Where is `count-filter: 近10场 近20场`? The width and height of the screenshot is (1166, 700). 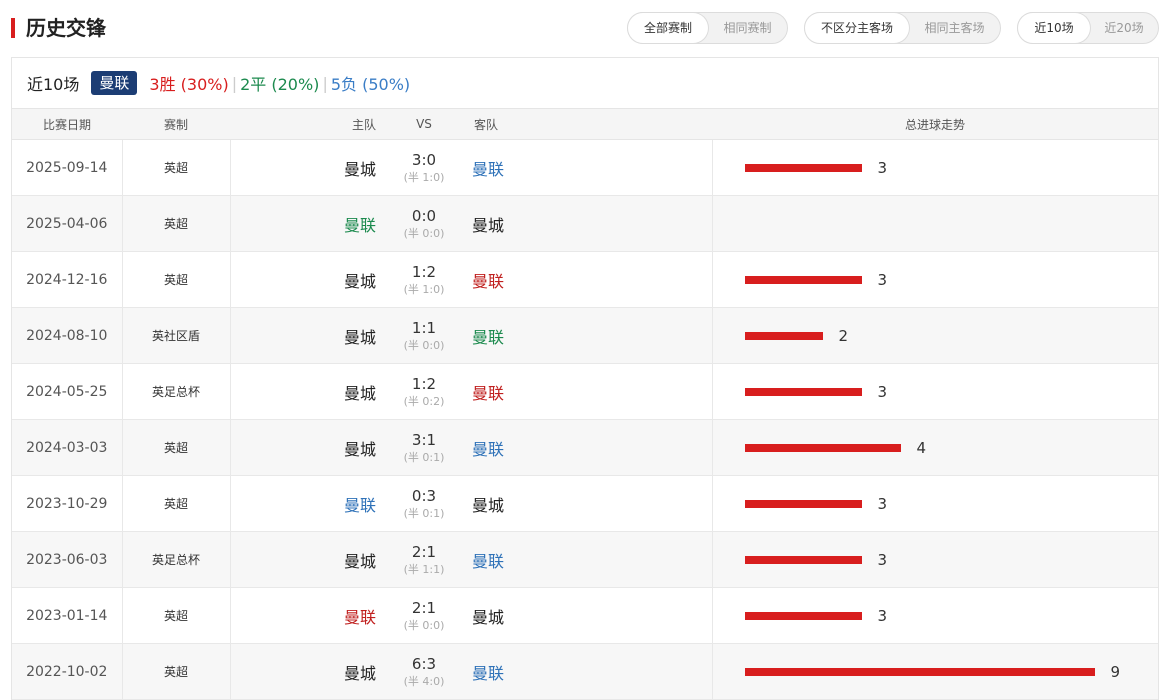 count-filter: 近10场 近20场 is located at coordinates (1088, 28).